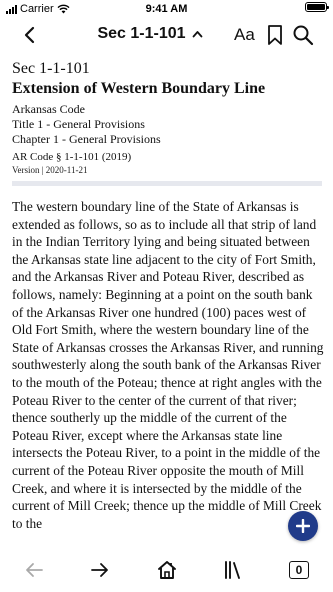  I want to click on arrow-left-icon, so click(34, 570).